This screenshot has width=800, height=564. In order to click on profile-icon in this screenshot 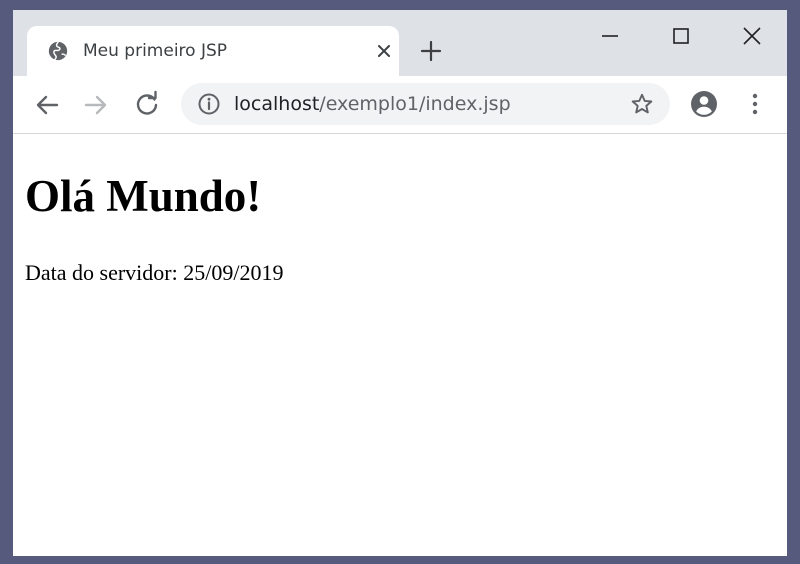, I will do `click(704, 104)`.